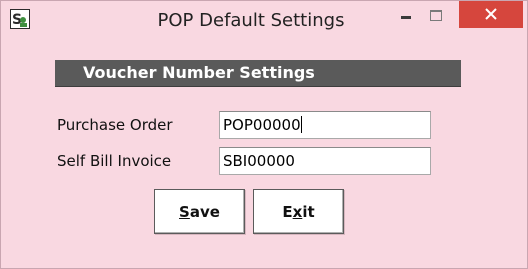 The image size is (528, 269). I want to click on maximize-icon, so click(436, 15).